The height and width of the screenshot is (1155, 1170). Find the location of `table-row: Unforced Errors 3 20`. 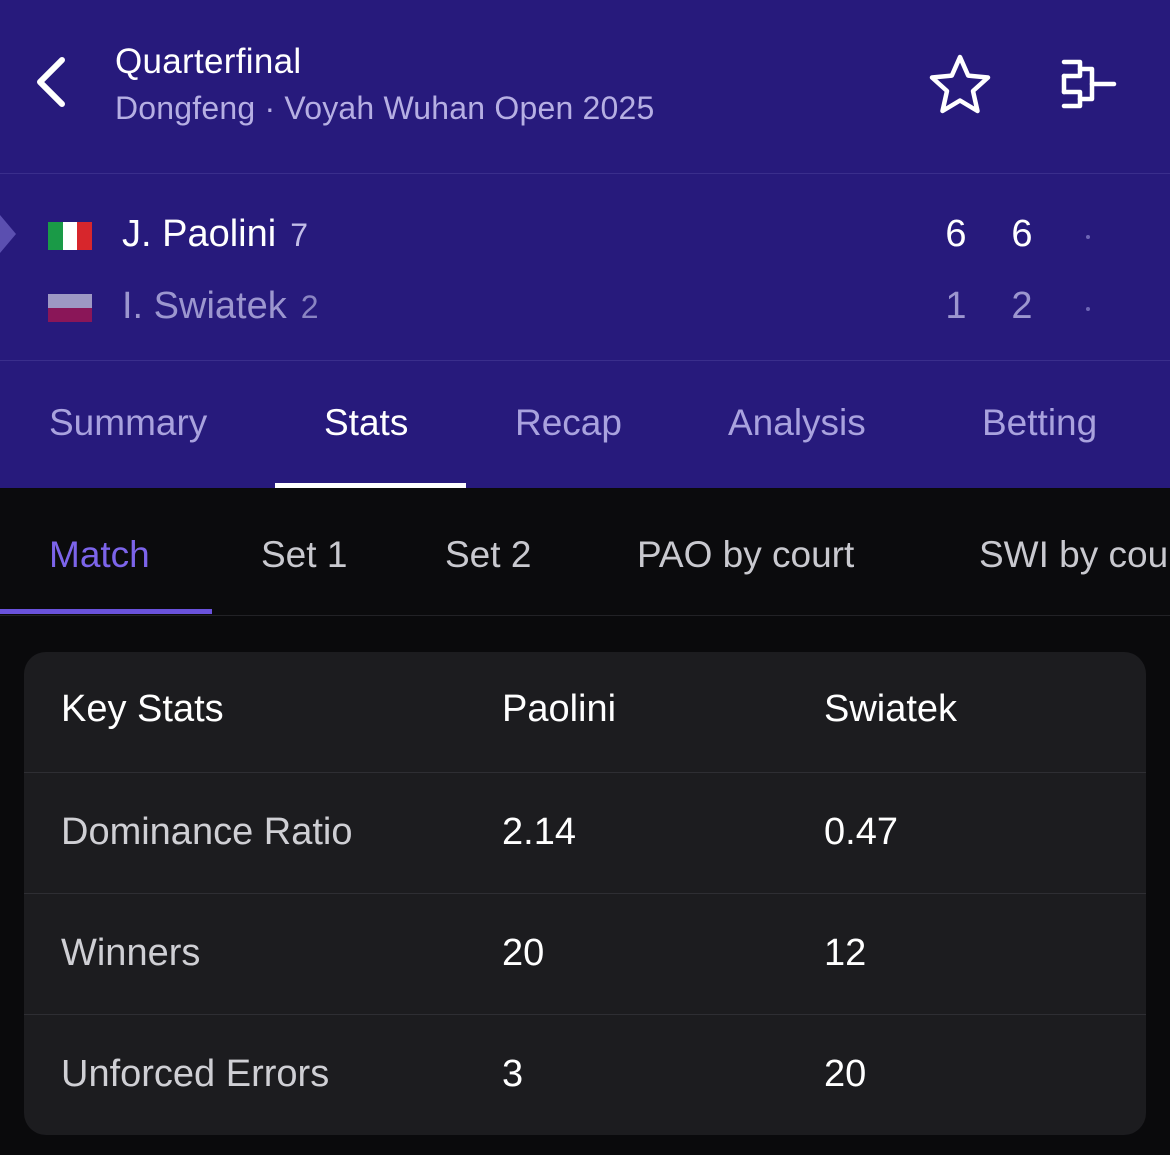

table-row: Unforced Errors 3 20 is located at coordinates (585, 1075).